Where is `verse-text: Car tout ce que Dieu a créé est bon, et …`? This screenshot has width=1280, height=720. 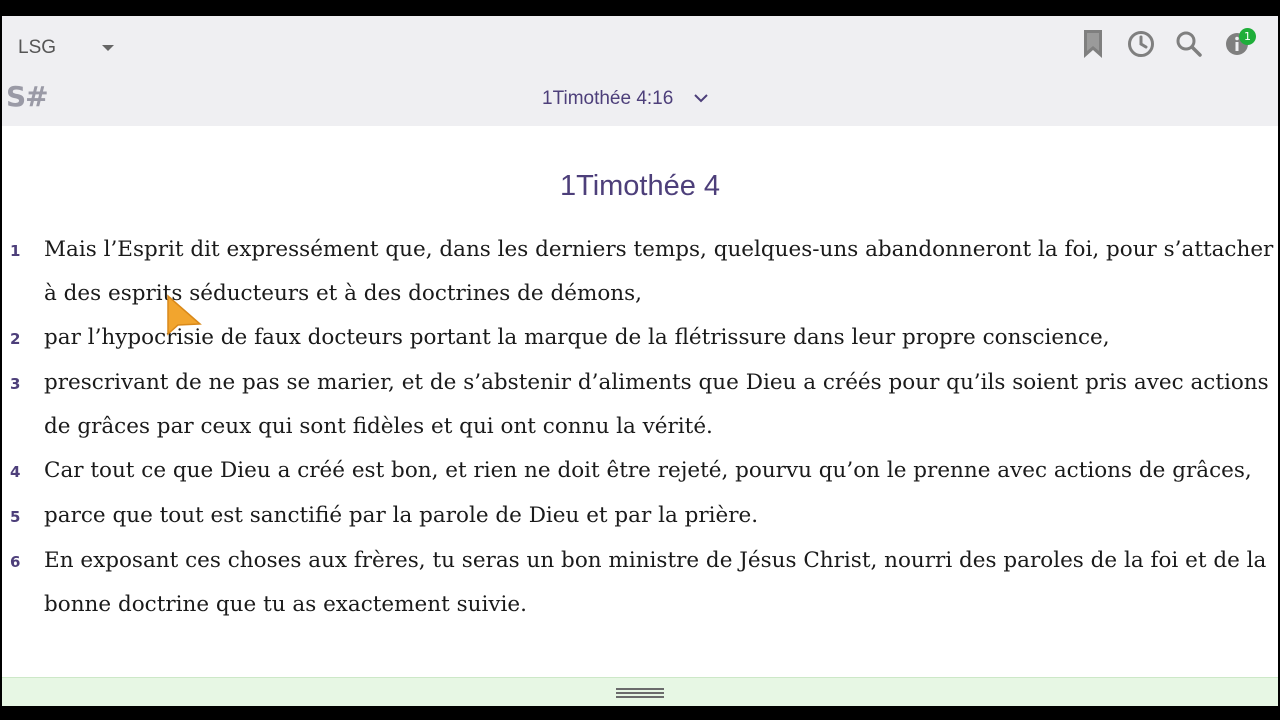 verse-text: Car tout ce que Dieu a créé est bon, et … is located at coordinates (648, 470).